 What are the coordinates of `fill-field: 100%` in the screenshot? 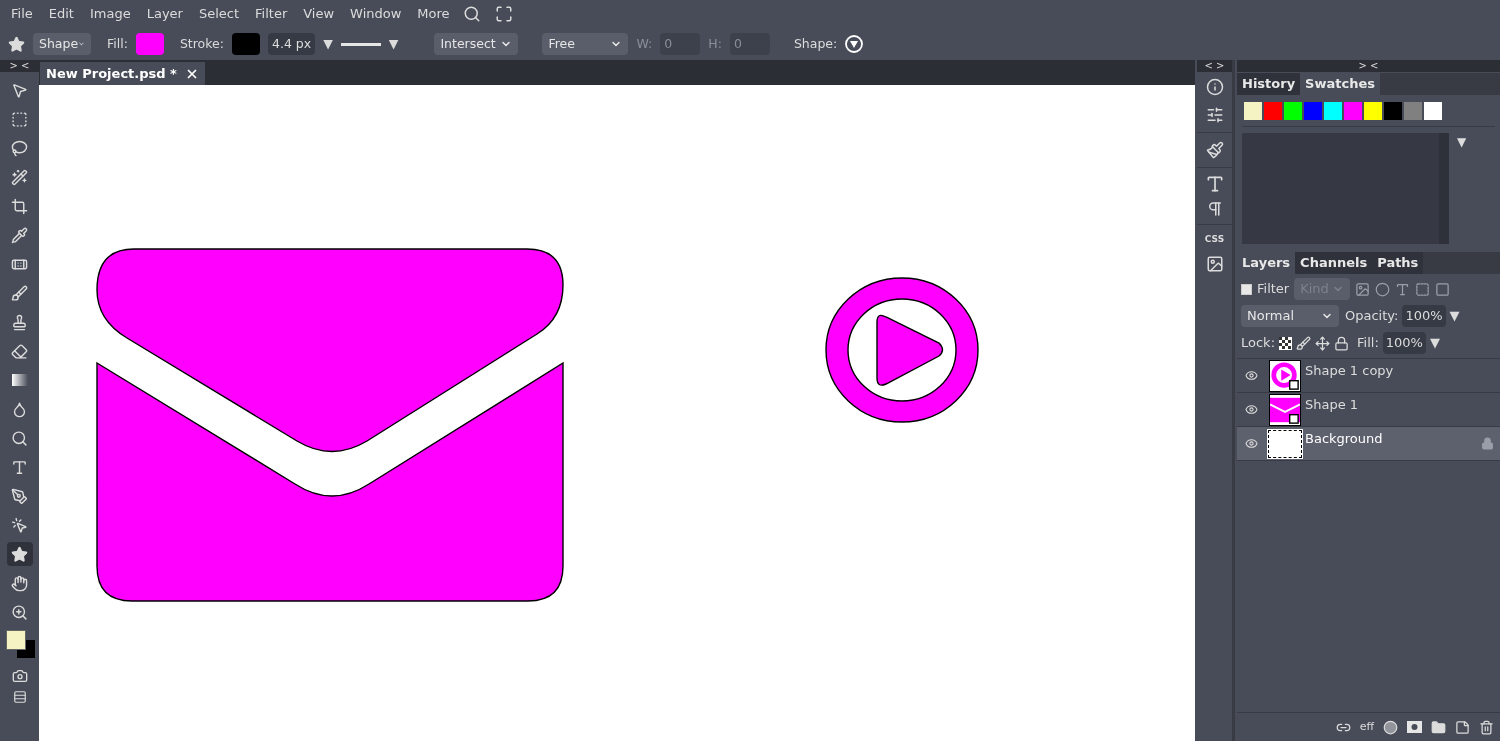 It's located at (1404, 343).